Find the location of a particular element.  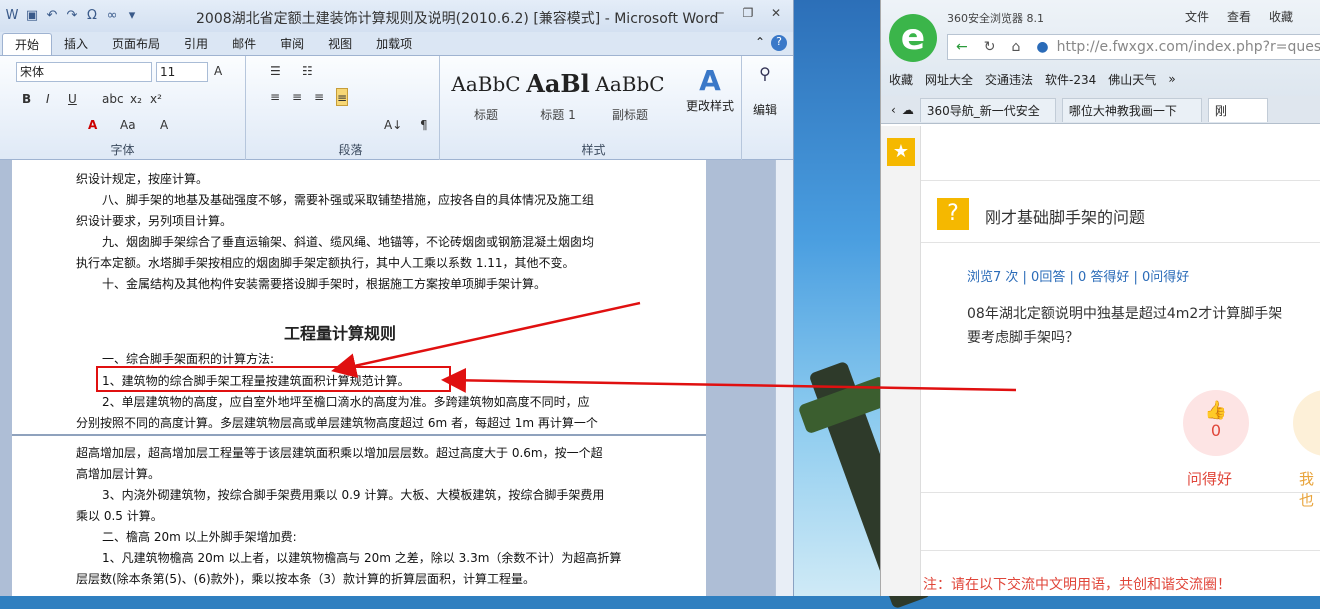

style-title: AaBbC 标题 is located at coordinates (486, 99).